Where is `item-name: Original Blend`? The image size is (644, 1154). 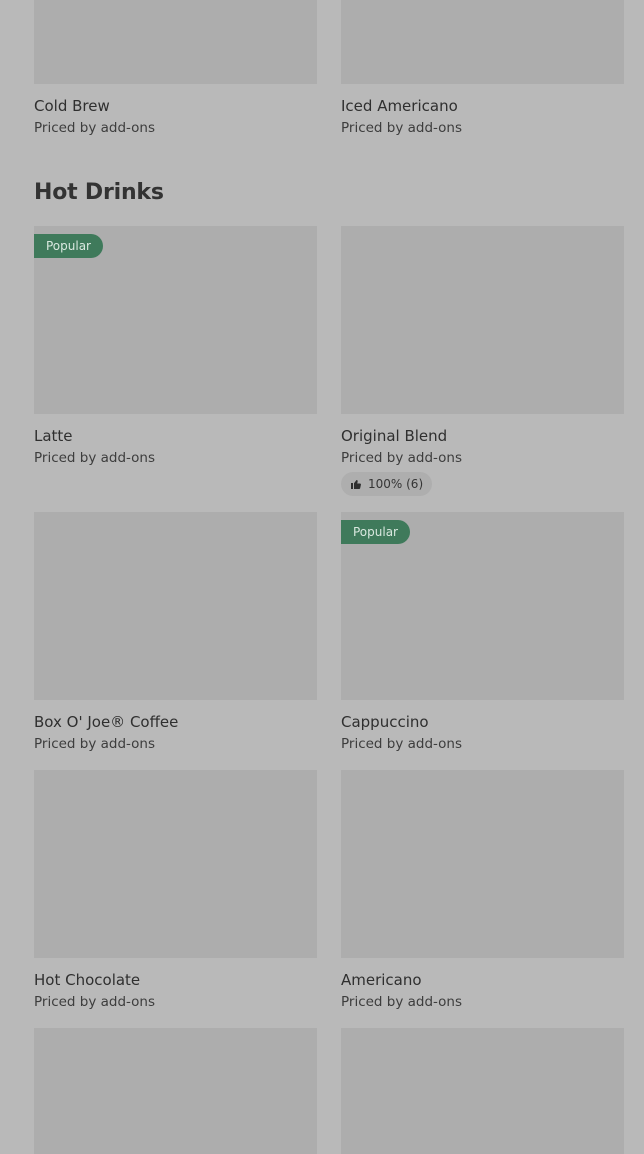 item-name: Original Blend is located at coordinates (394, 436).